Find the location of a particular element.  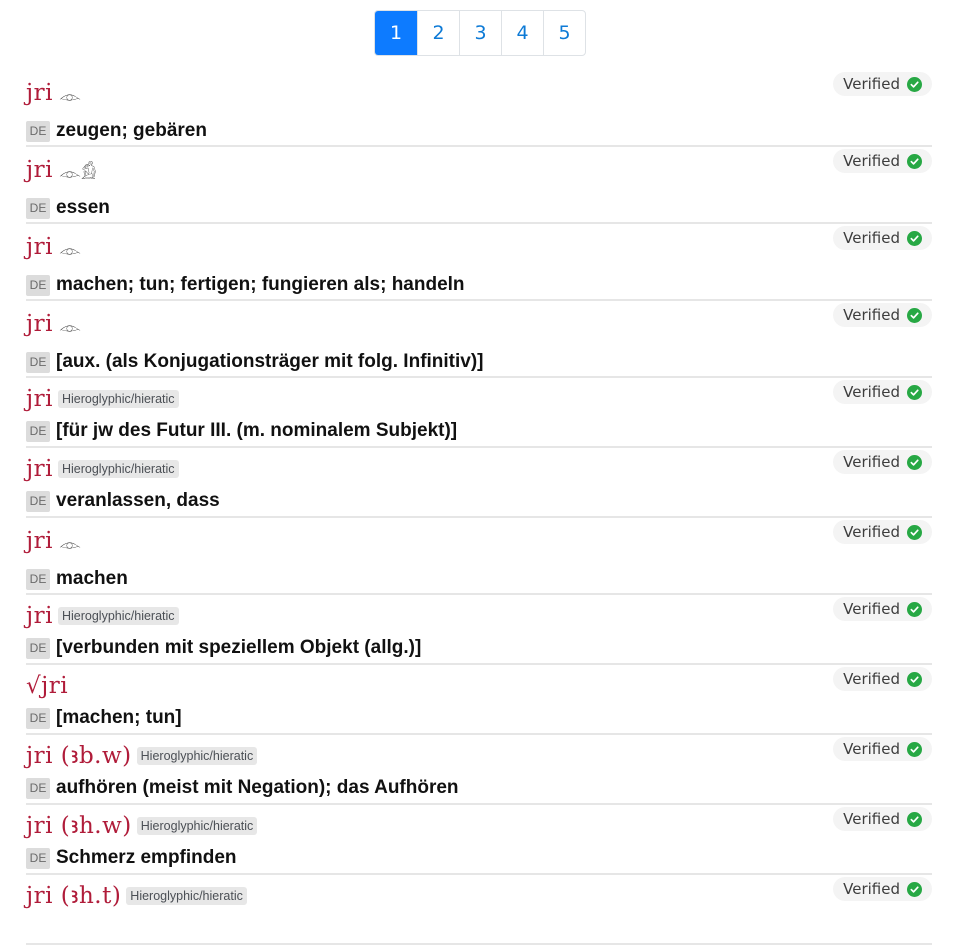

translation-text: essen is located at coordinates (83, 207).